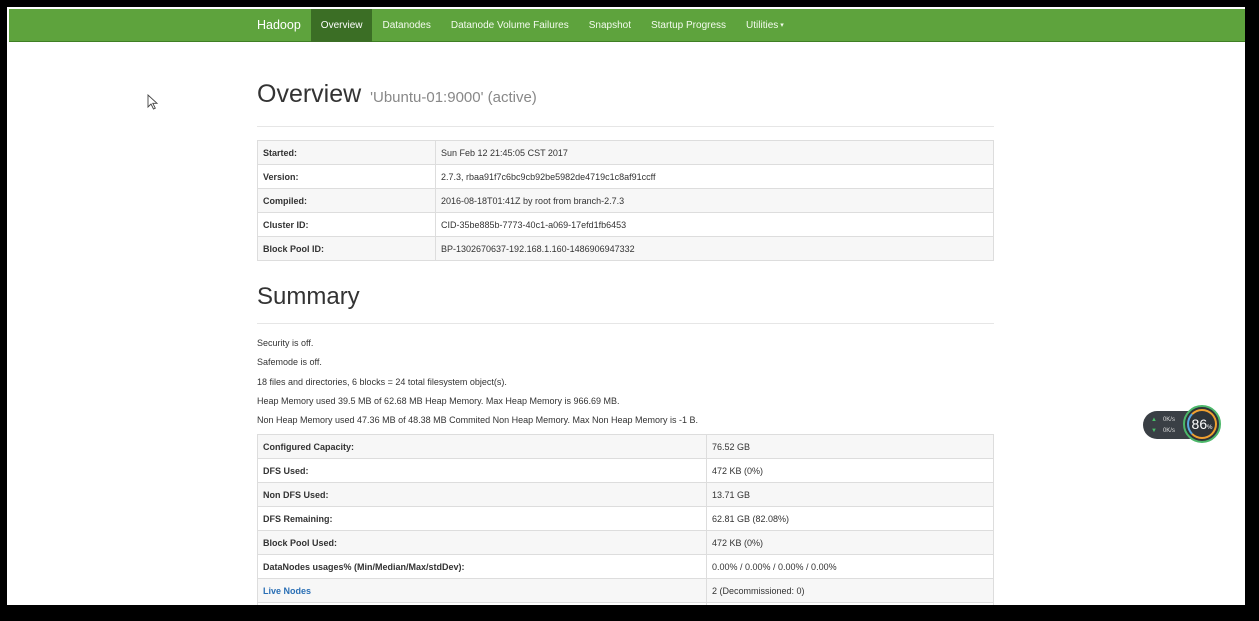 The width and height of the screenshot is (1259, 621). I want to click on table-row: DFS Used: 472 KB (0%), so click(625, 470).